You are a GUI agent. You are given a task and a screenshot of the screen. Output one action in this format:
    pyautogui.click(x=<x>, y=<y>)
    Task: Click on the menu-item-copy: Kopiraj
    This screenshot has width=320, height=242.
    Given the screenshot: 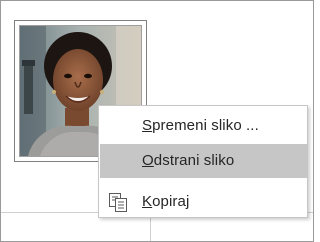 What is the action you would take?
    pyautogui.click(x=203, y=202)
    